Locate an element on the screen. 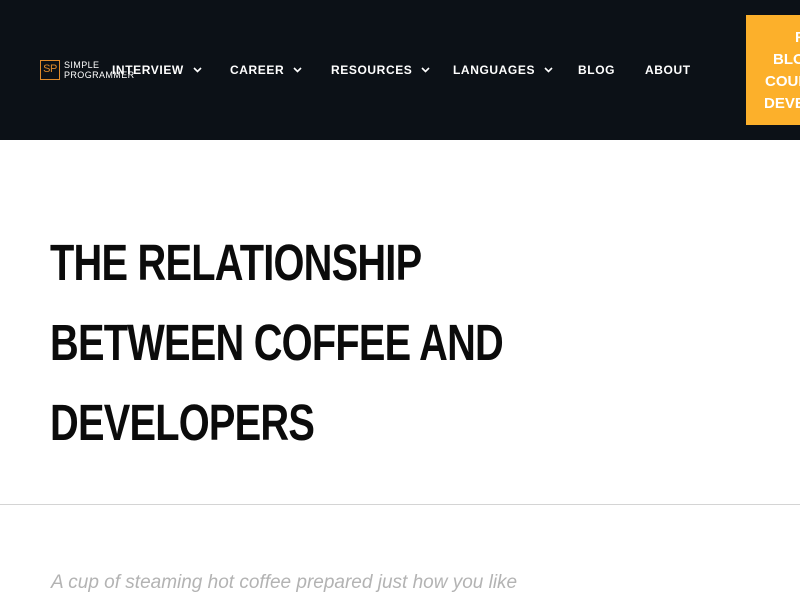  nav-item-career: CAREER is located at coordinates (266, 70).